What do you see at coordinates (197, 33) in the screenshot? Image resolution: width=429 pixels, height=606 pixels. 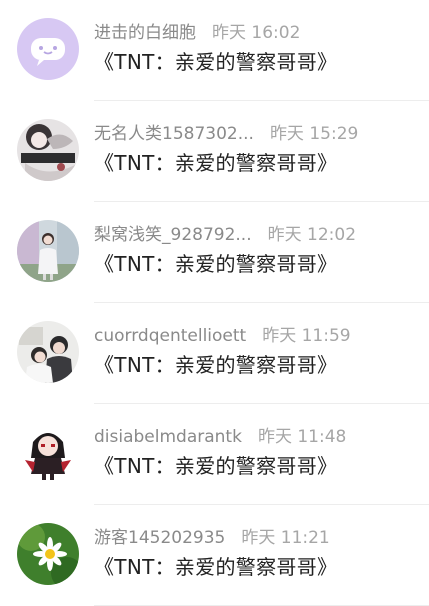 I see `comment-meta: 进击的白细胞 昨天 16:02` at bounding box center [197, 33].